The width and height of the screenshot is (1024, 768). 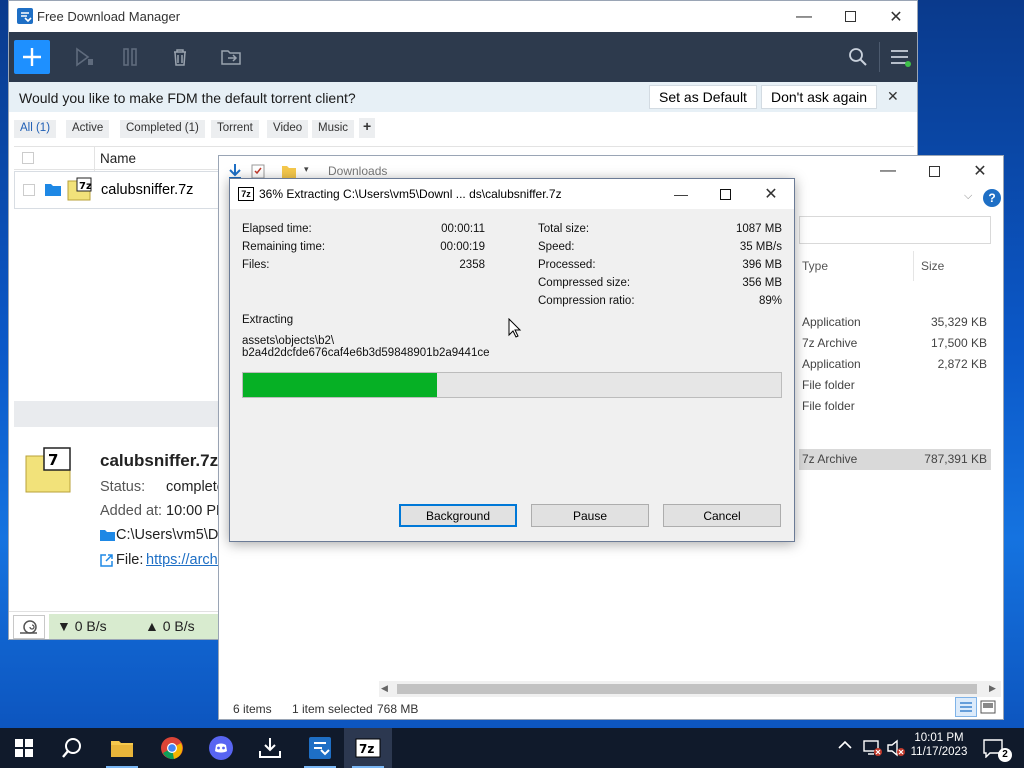 I want to click on download-speed: ▼ 0 B/s, so click(x=82, y=626).